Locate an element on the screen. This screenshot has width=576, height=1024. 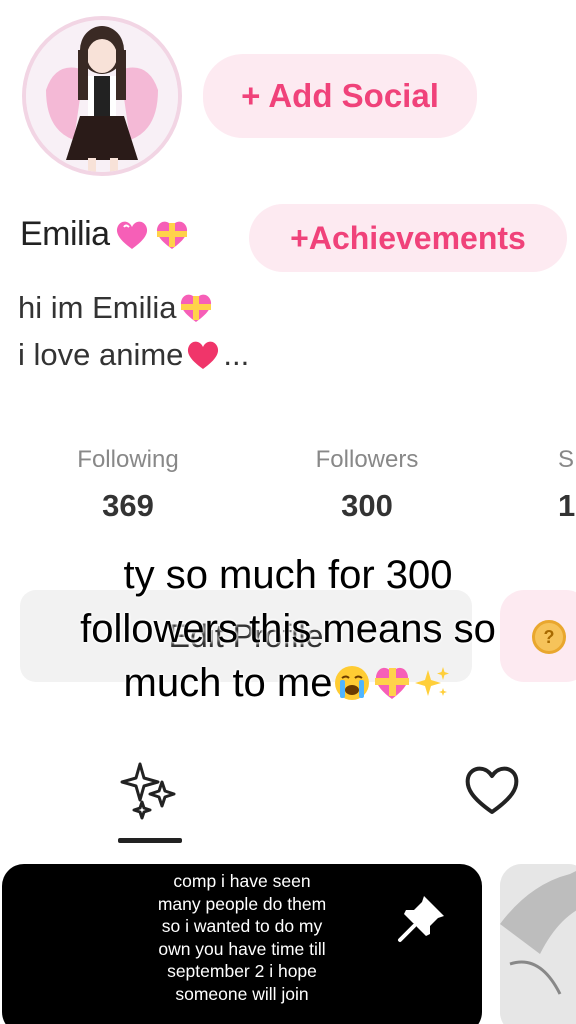
profile-avatar is located at coordinates (102, 96).